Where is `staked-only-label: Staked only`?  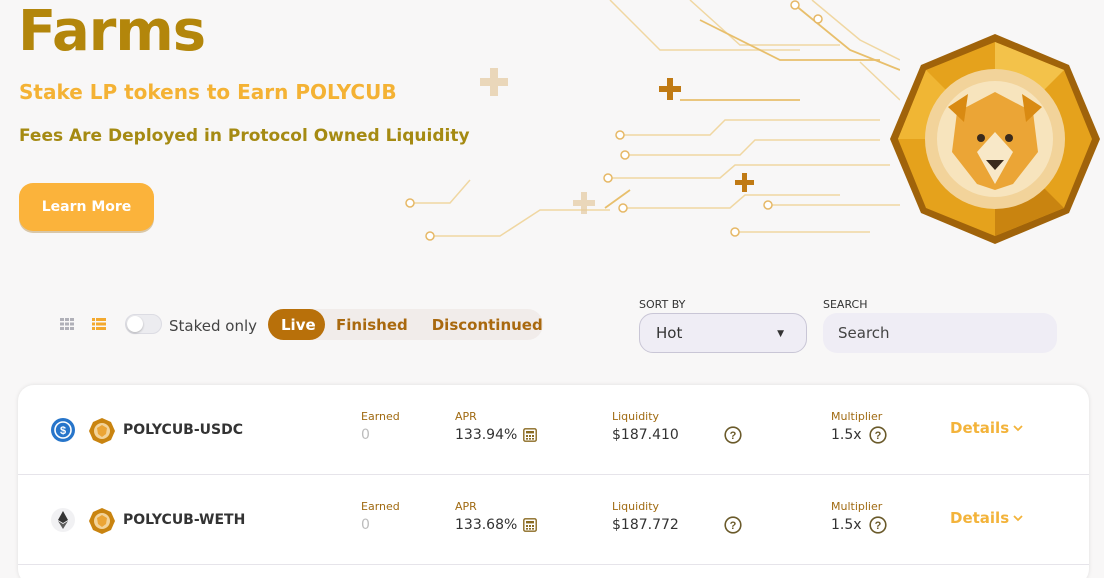 staked-only-label: Staked only is located at coordinates (213, 326).